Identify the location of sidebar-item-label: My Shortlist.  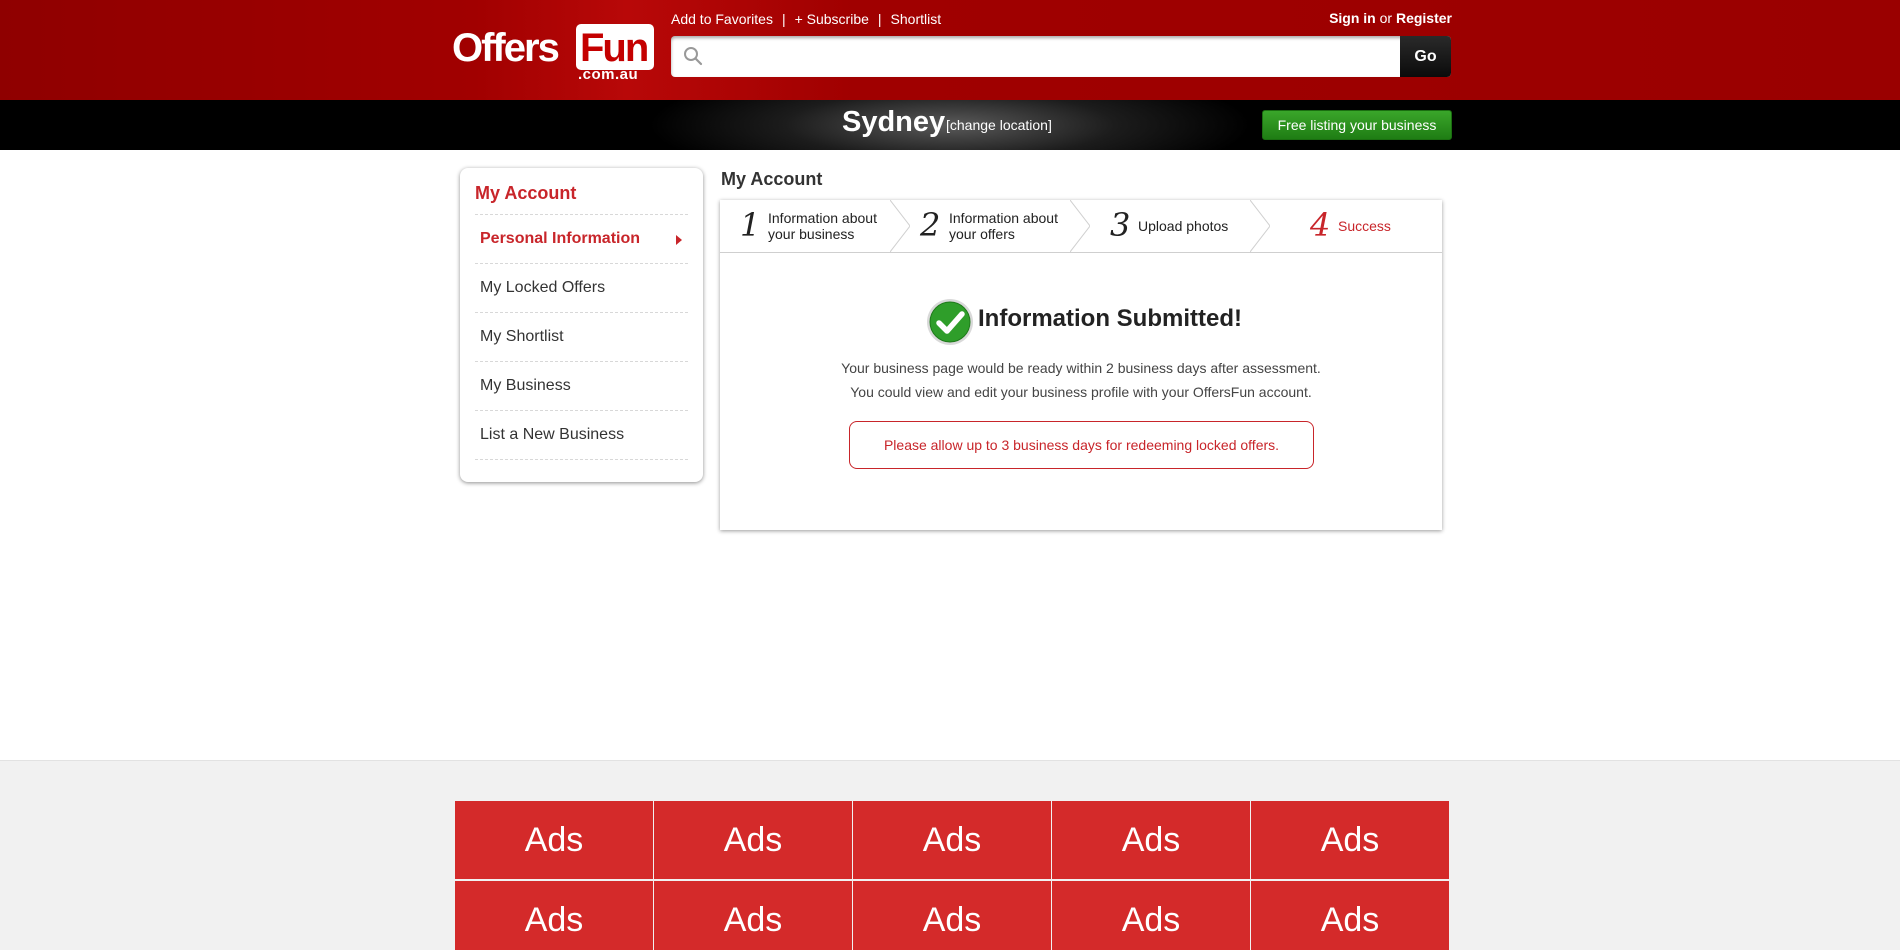
(522, 336).